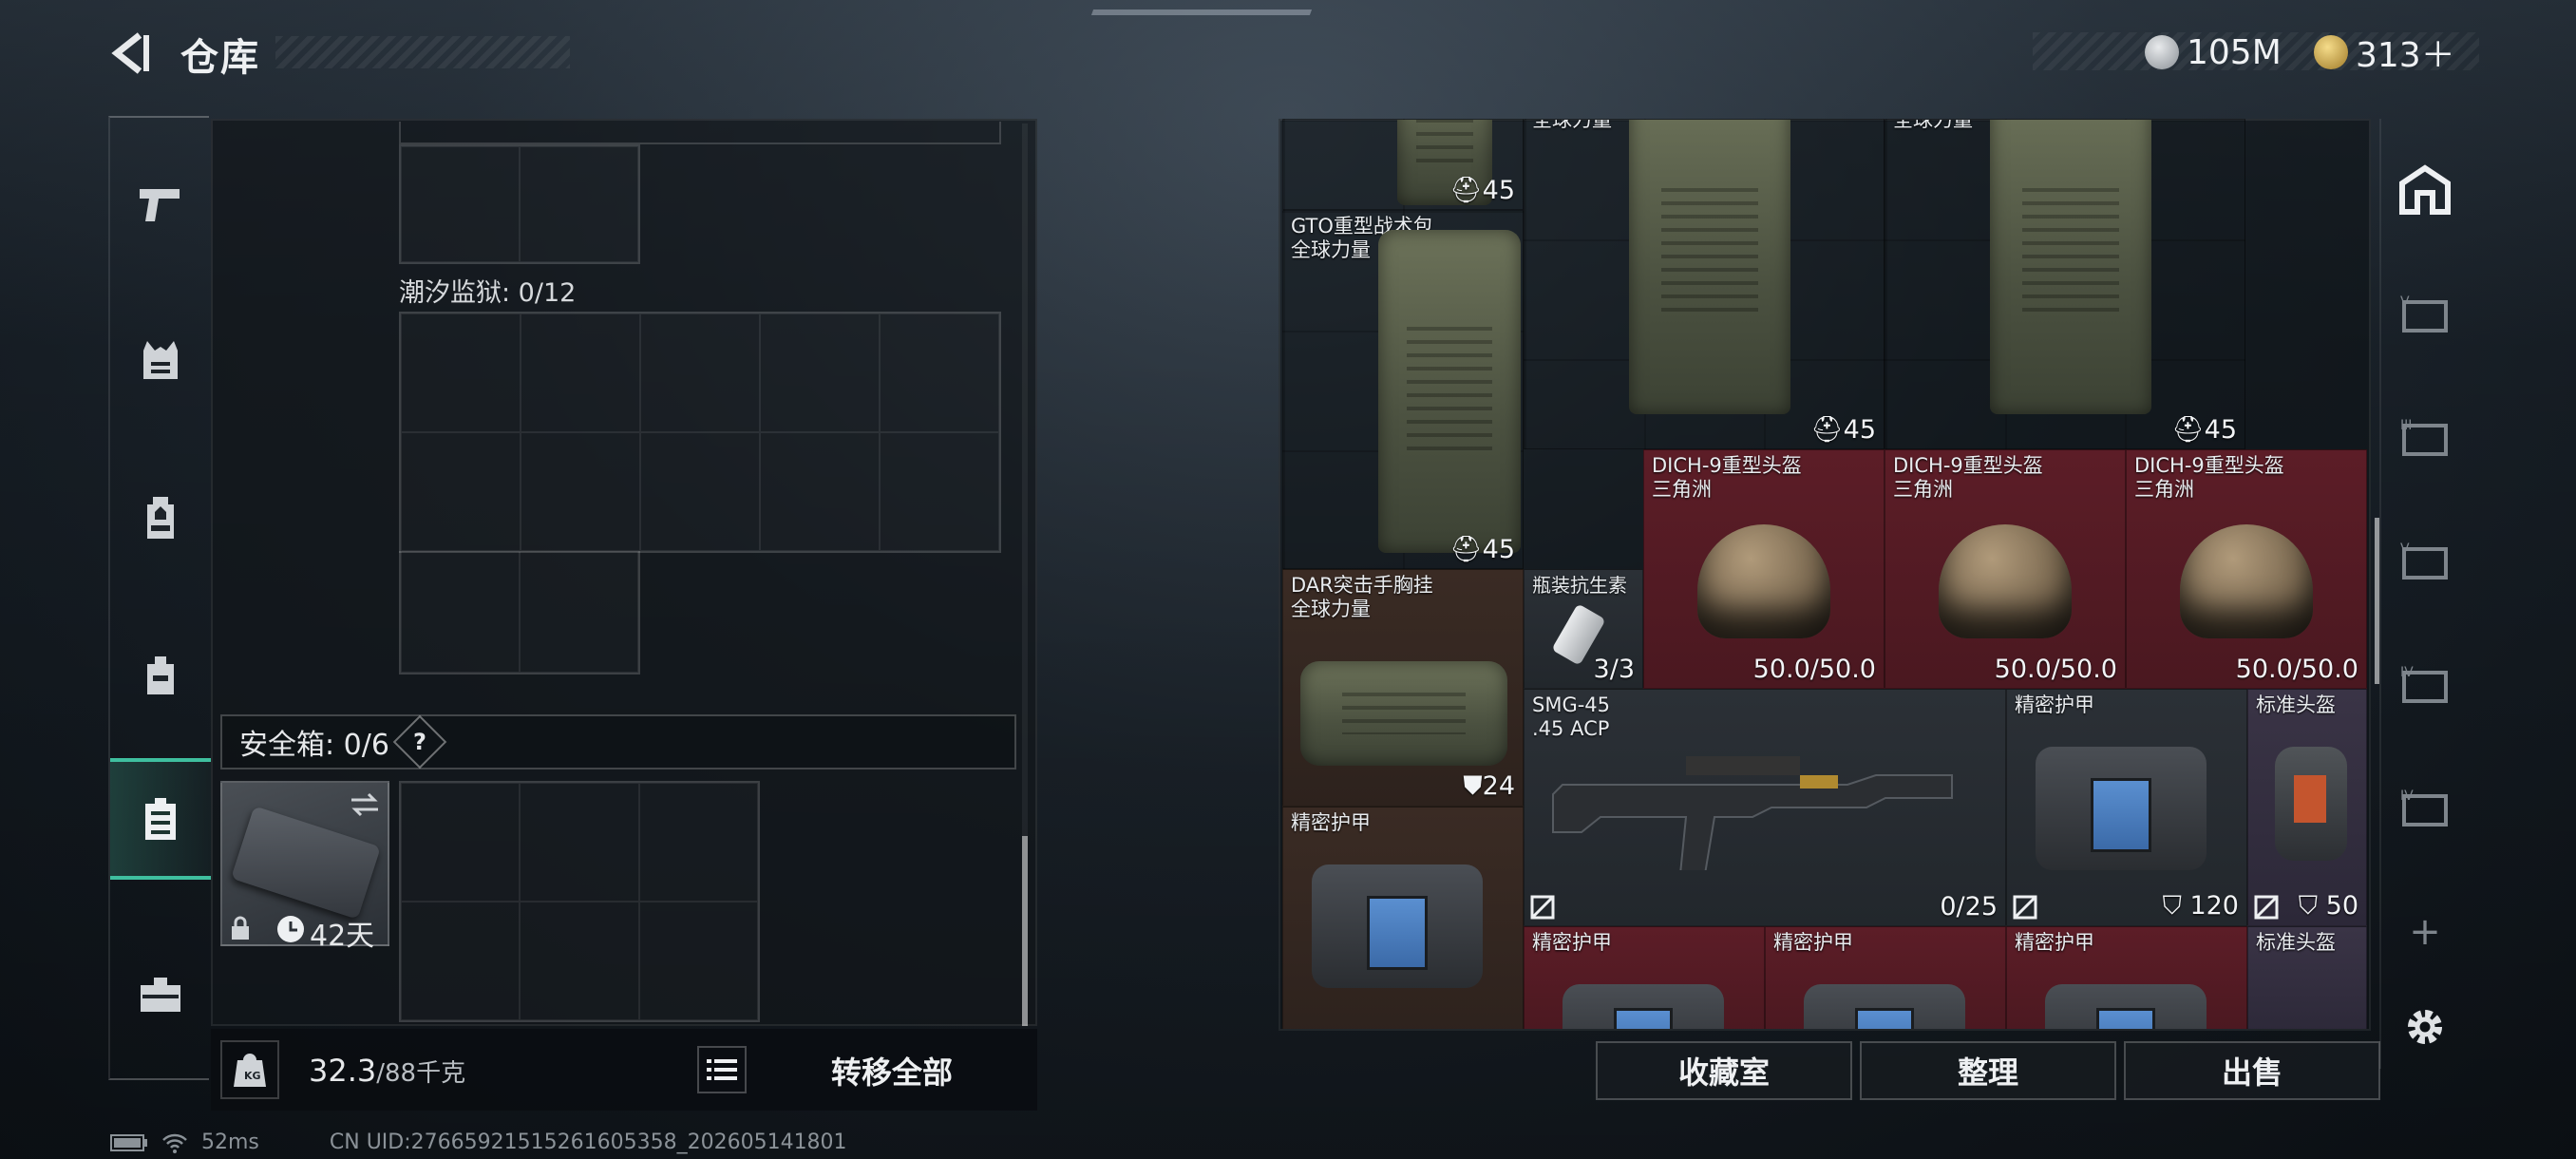 This screenshot has width=2576, height=1159. Describe the element at coordinates (1403, 918) in the screenshot. I see `stash-item-armor-2: 精密护甲` at that location.